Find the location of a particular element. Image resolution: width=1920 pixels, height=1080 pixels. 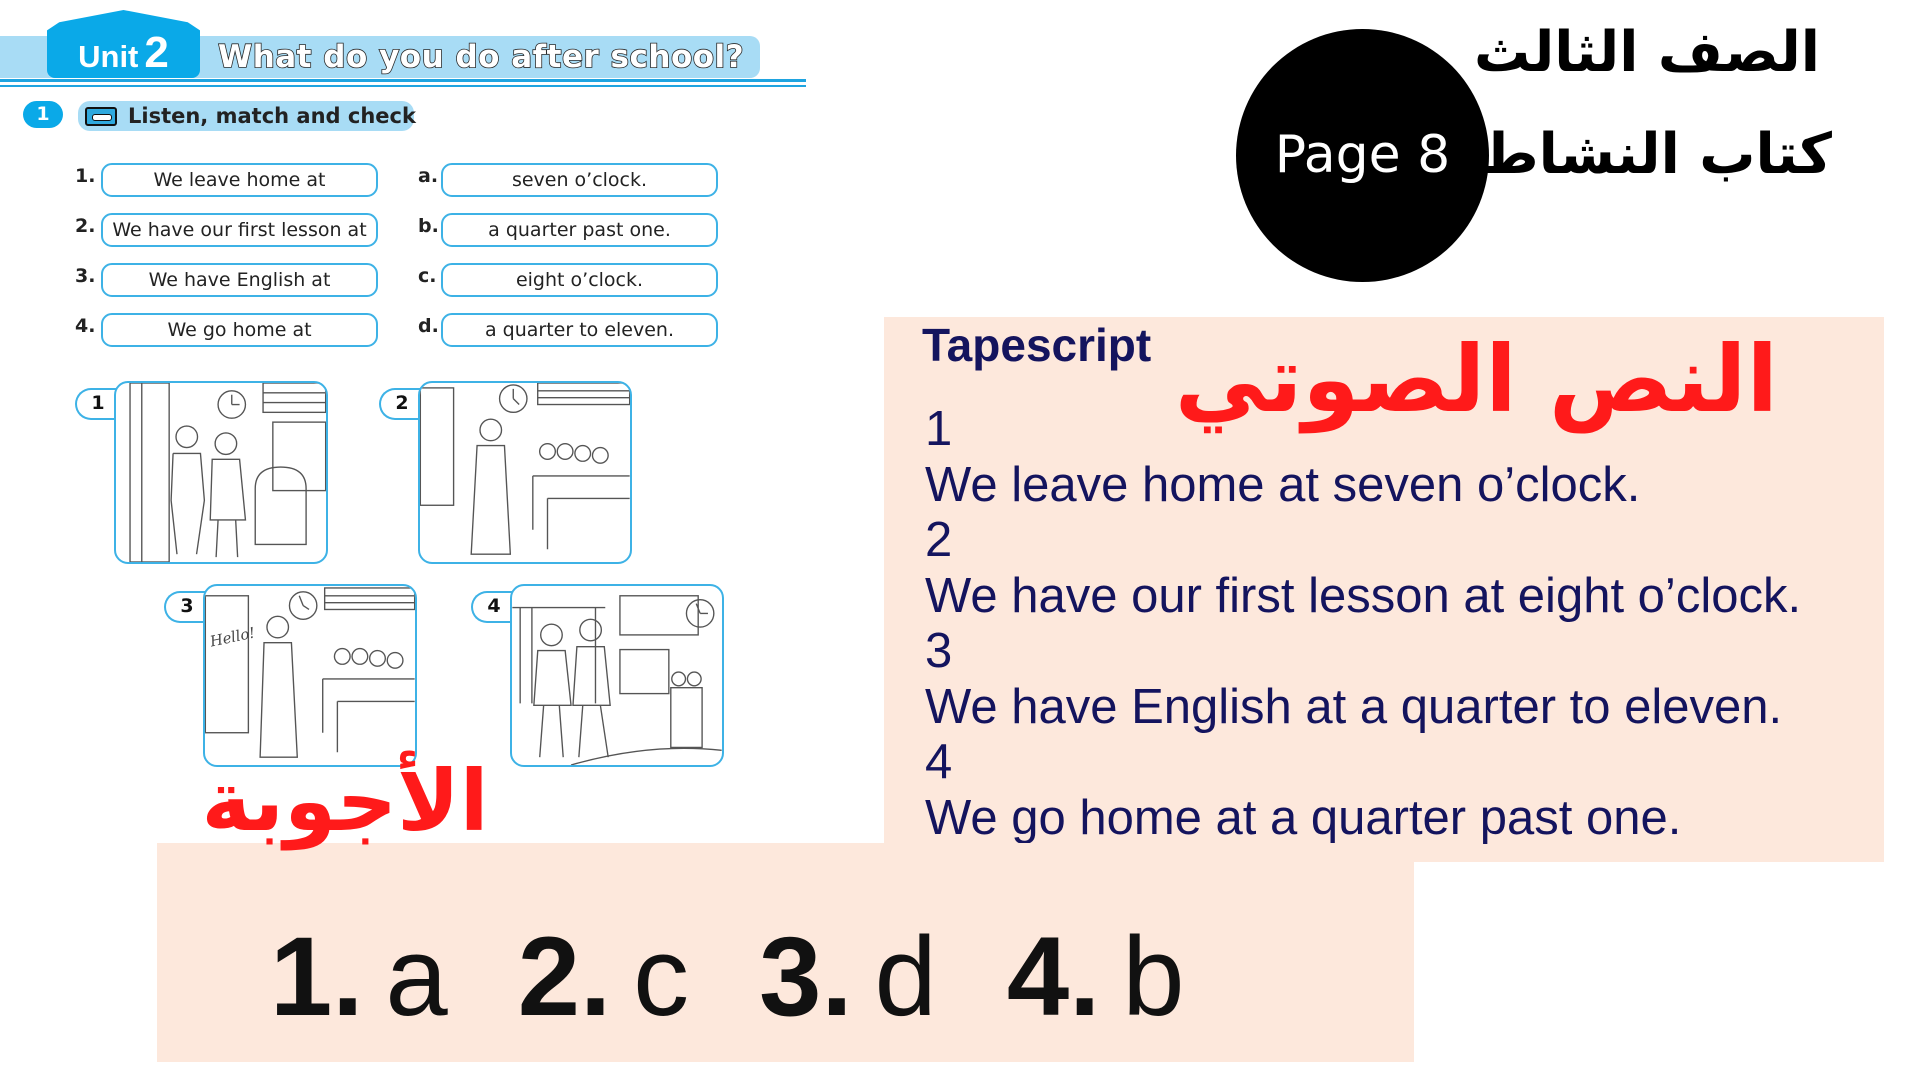

tapescript-entry-number: 4 is located at coordinates (939, 762).